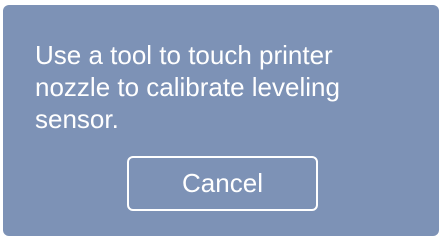  What do you see at coordinates (222, 183) in the screenshot?
I see `cancel-button: Cancel` at bounding box center [222, 183].